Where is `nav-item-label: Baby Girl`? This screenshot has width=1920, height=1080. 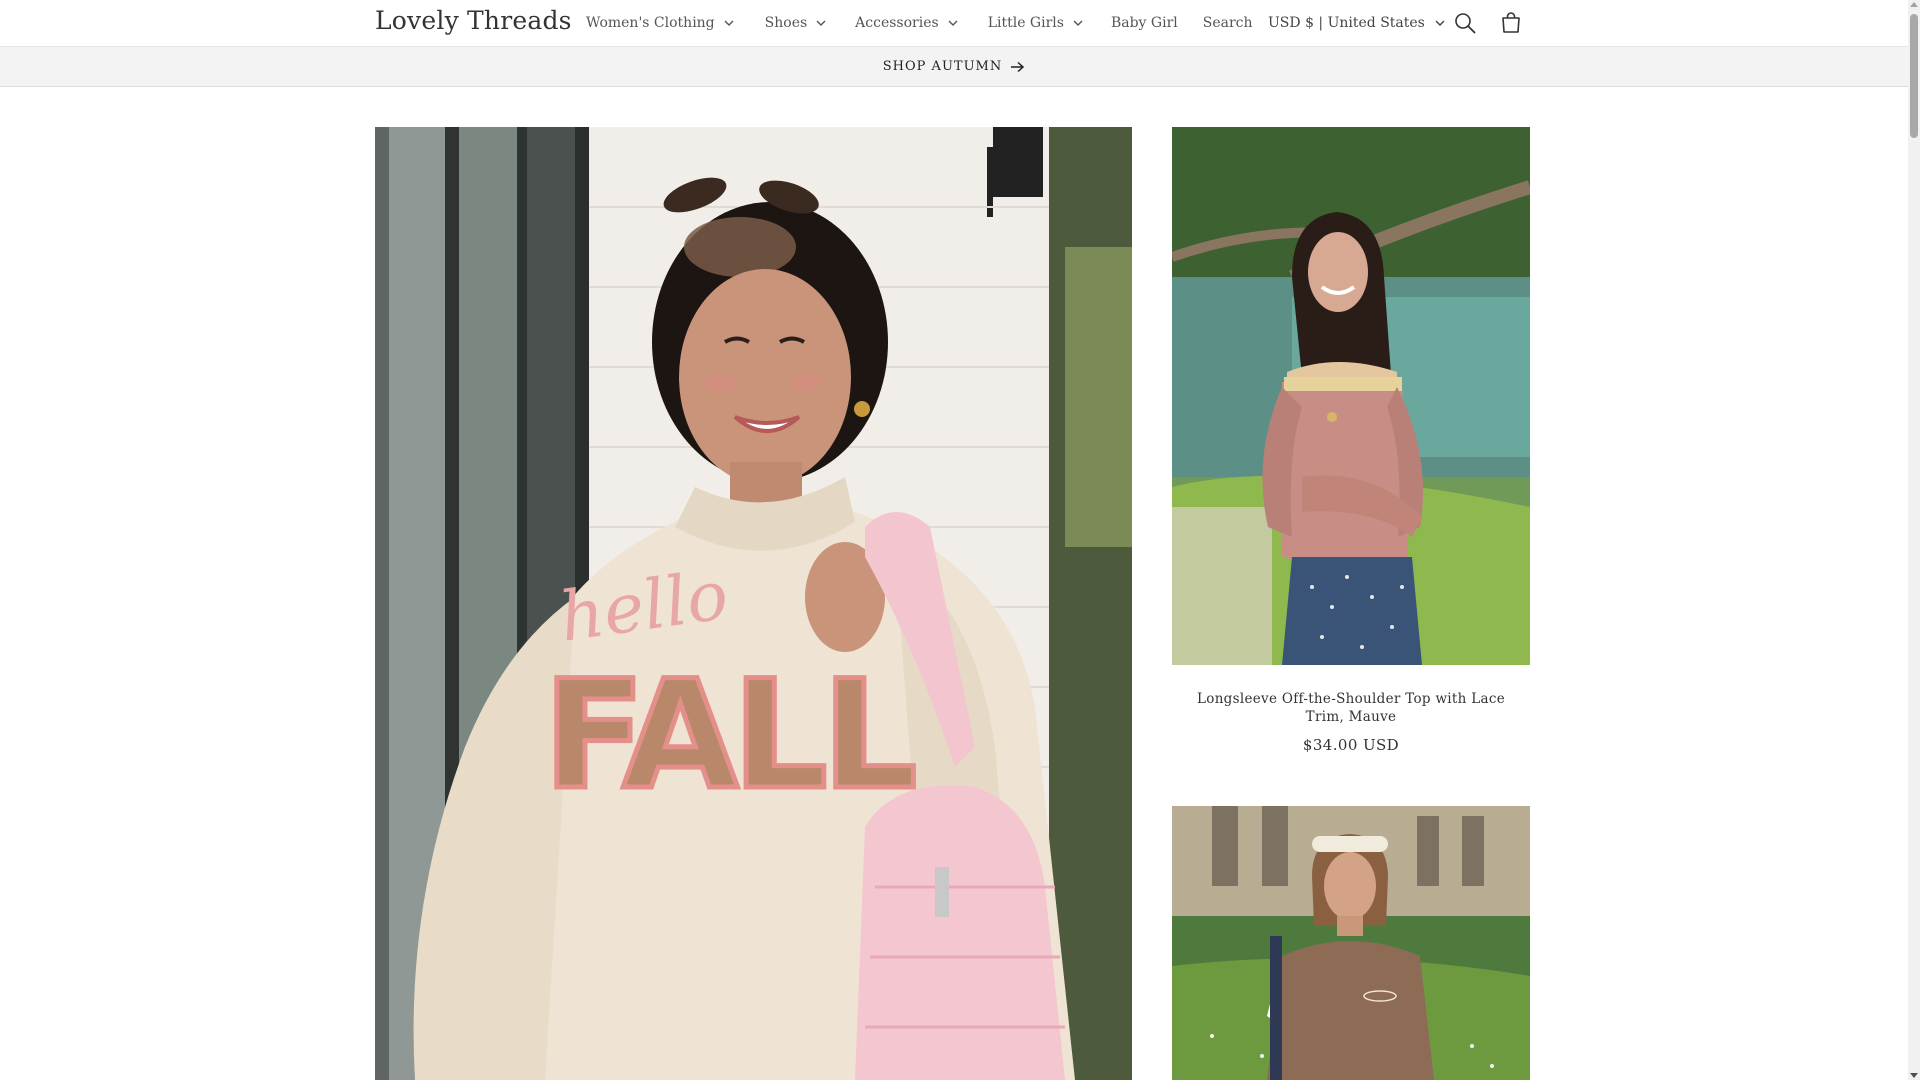 nav-item-label: Baby Girl is located at coordinates (1144, 23).